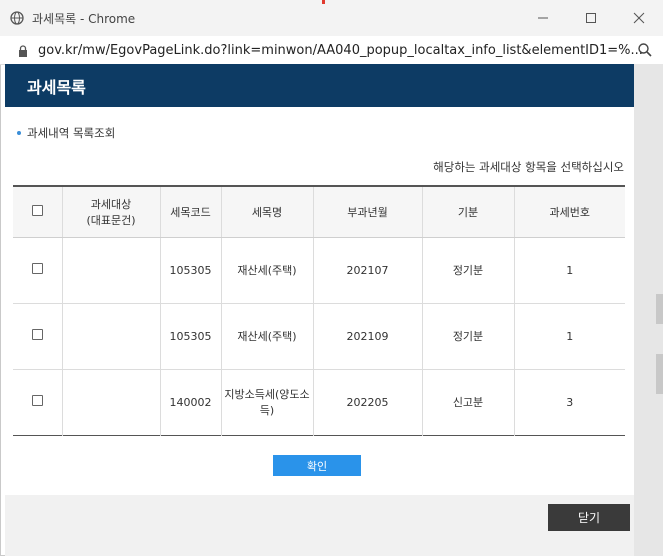 The height and width of the screenshot is (556, 663). I want to click on section-title: 과세내역 목록조회, so click(66, 133).